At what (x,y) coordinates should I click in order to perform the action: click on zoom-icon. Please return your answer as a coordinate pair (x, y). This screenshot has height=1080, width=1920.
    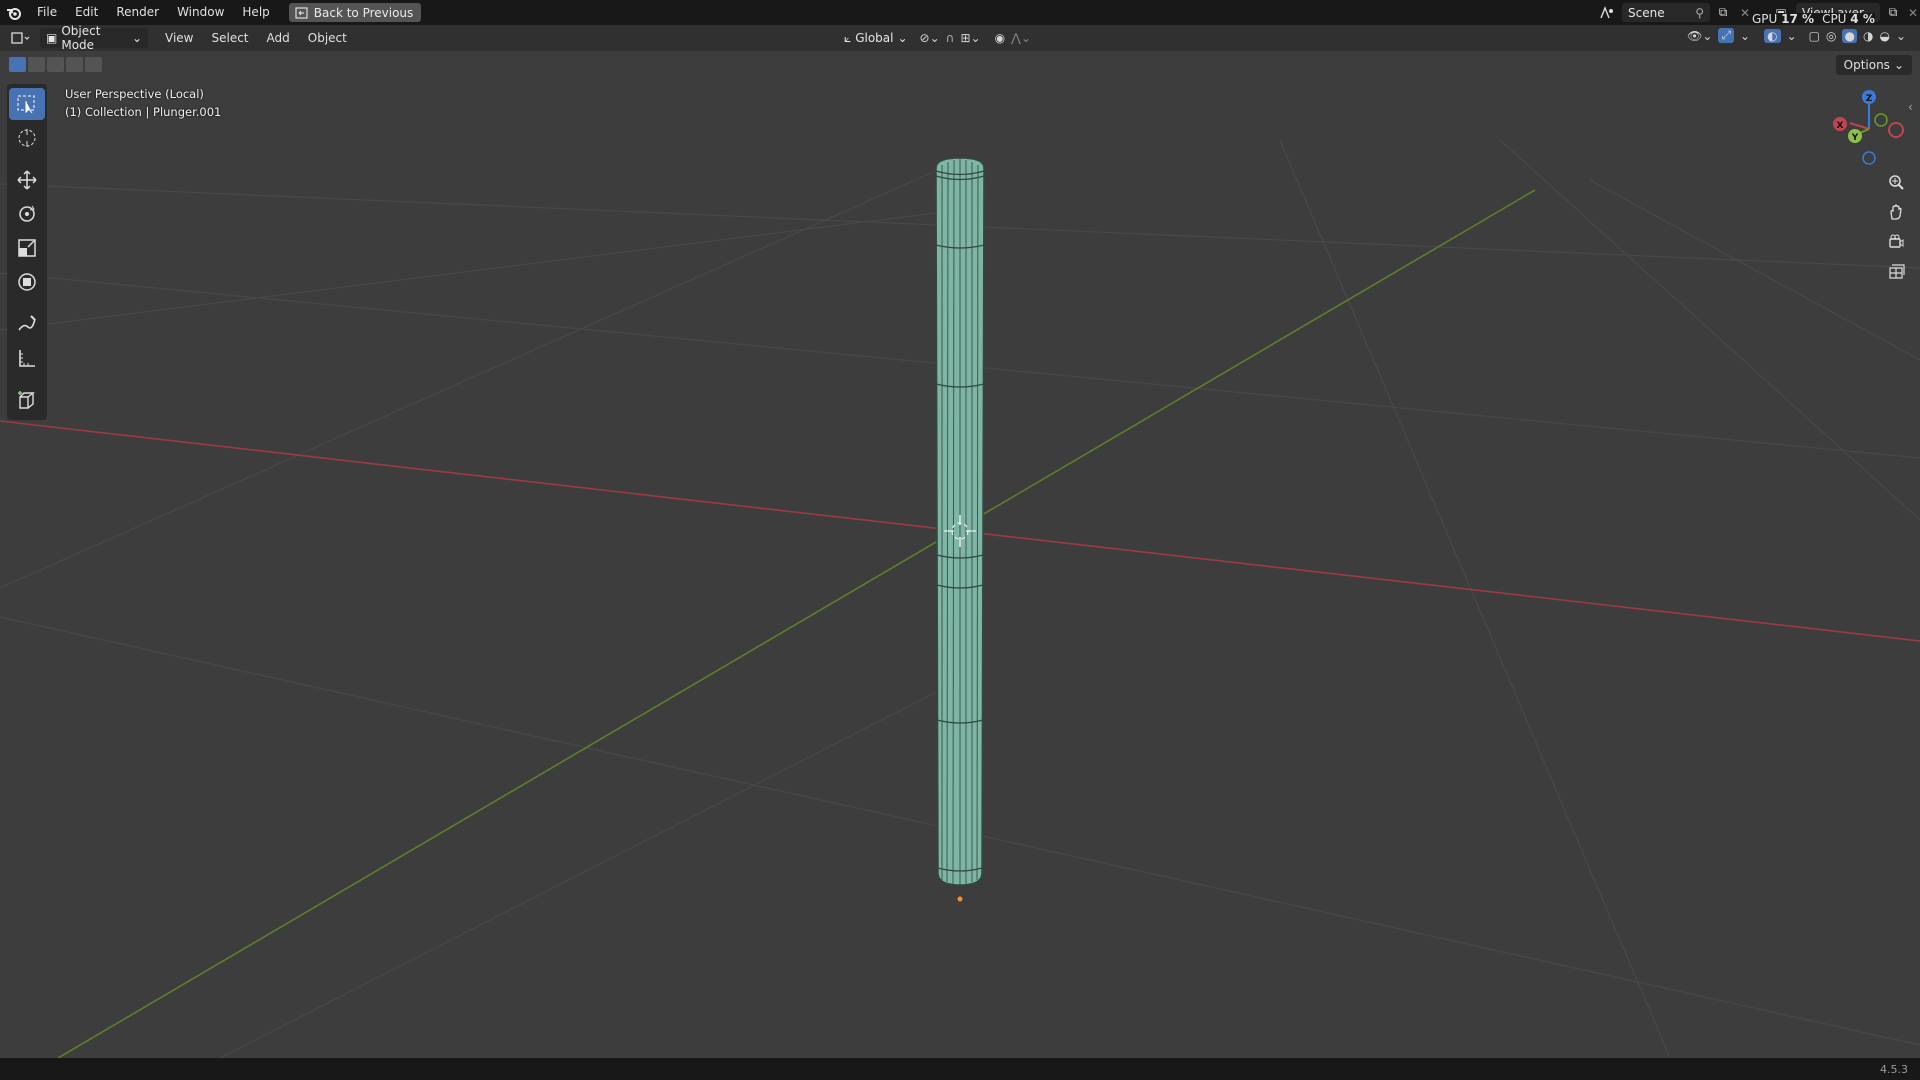
    Looking at the image, I should click on (1896, 182).